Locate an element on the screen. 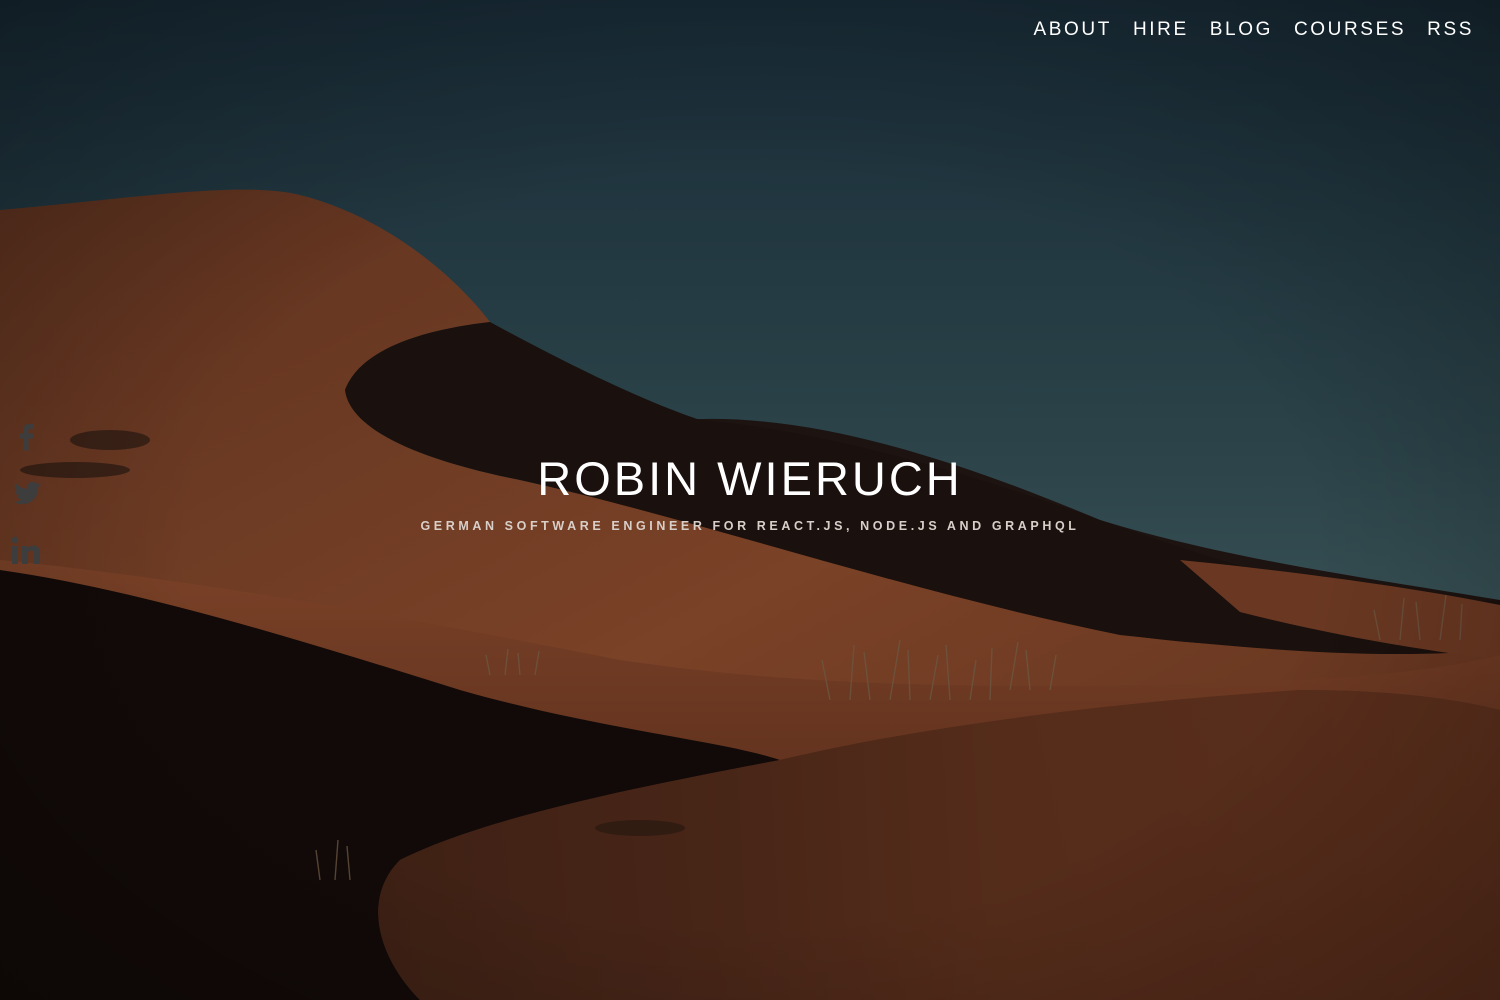  nav-blog-link: BLOG is located at coordinates (1241, 30).